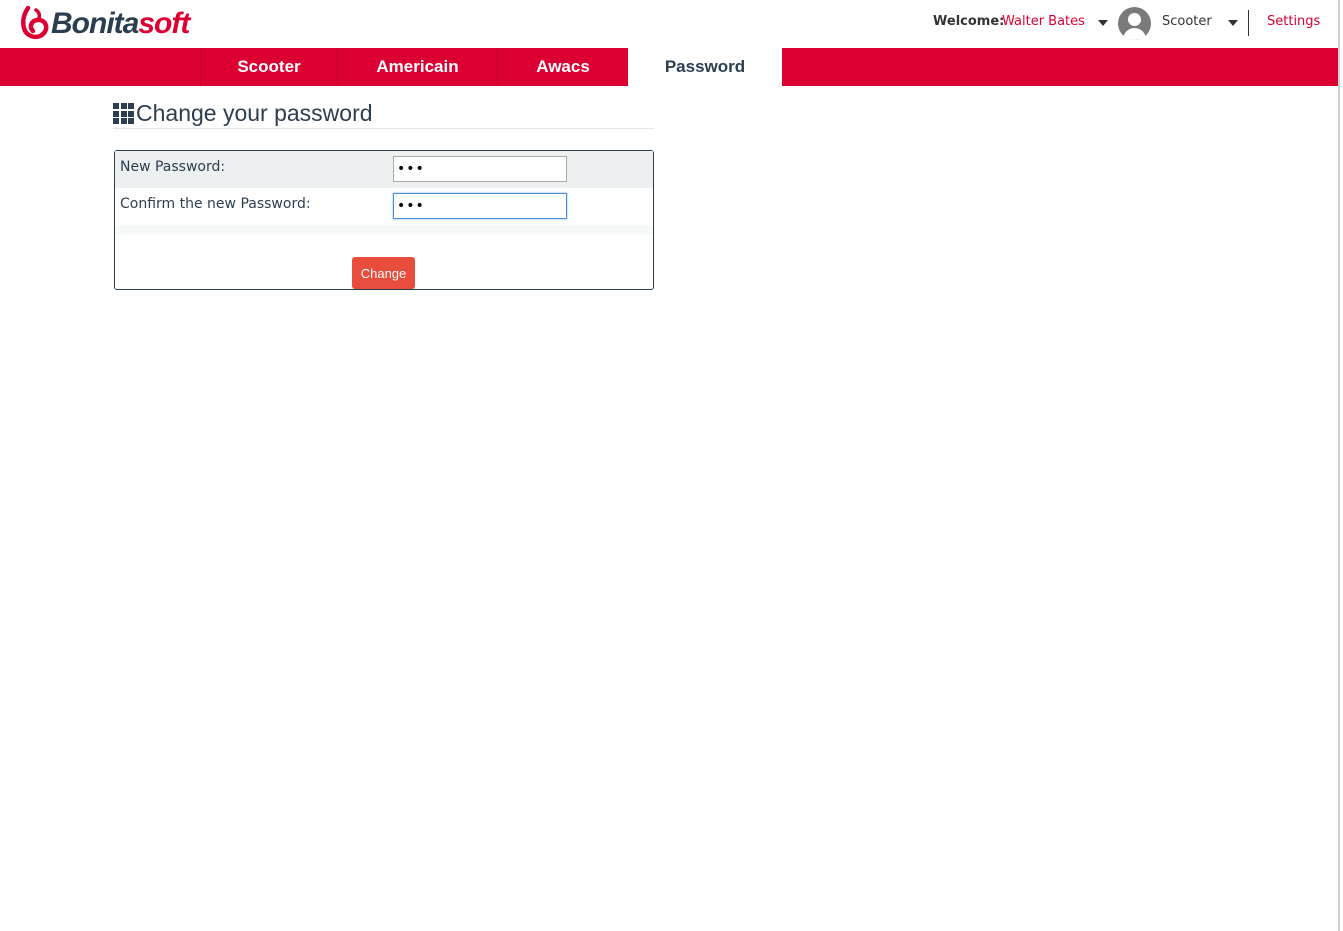  I want to click on grid-icon, so click(123, 113).